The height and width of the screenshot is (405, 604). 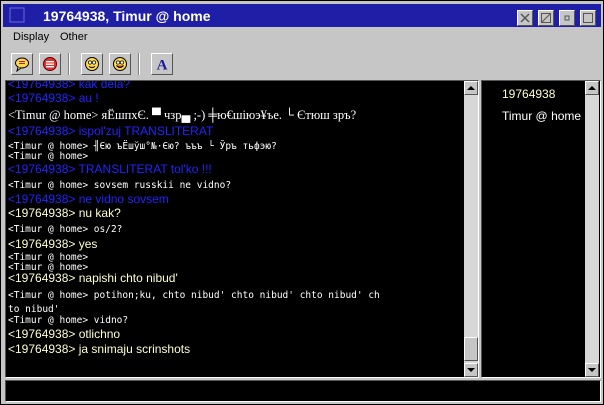 I want to click on user-list-scrollbar, so click(x=592, y=229).